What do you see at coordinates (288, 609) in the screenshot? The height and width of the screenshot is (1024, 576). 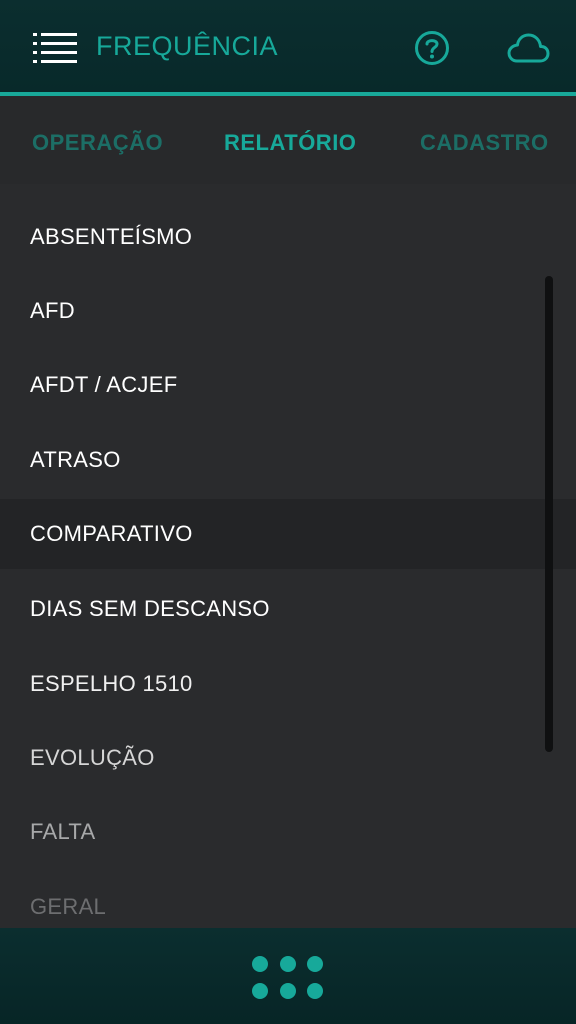 I see `list-item-dias-sem-descanso: DIAS SEM DESCANSO` at bounding box center [288, 609].